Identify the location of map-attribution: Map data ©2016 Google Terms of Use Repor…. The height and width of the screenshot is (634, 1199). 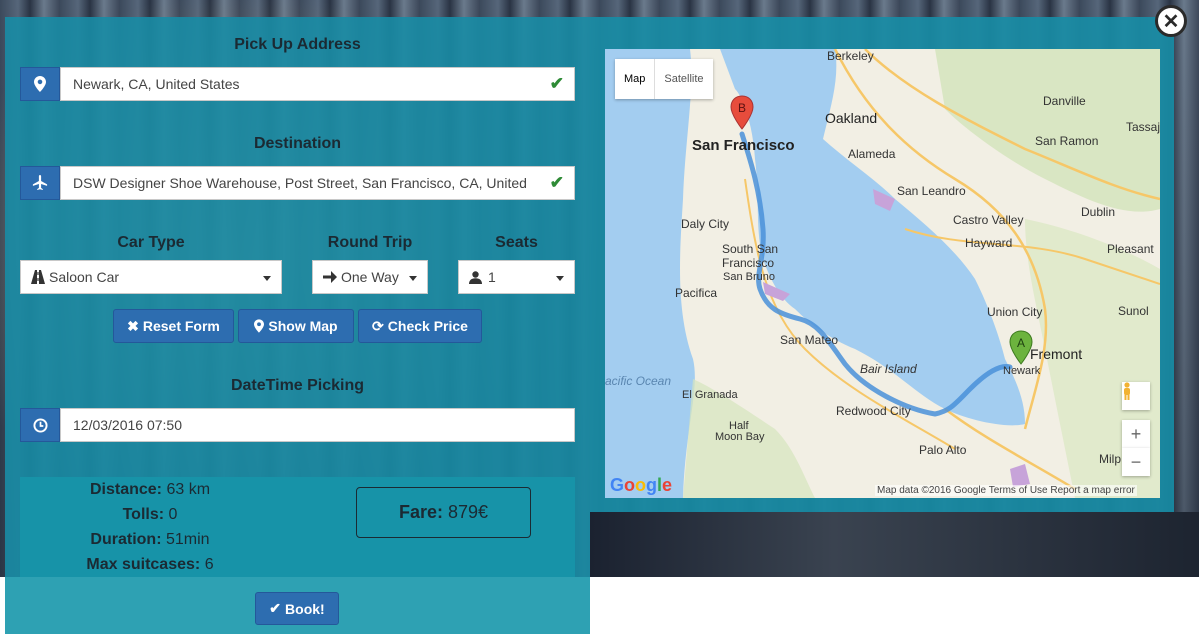
(1006, 490).